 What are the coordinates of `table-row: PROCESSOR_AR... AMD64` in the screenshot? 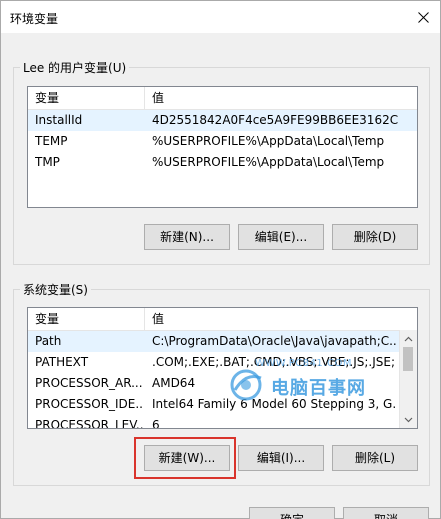 It's located at (222, 383).